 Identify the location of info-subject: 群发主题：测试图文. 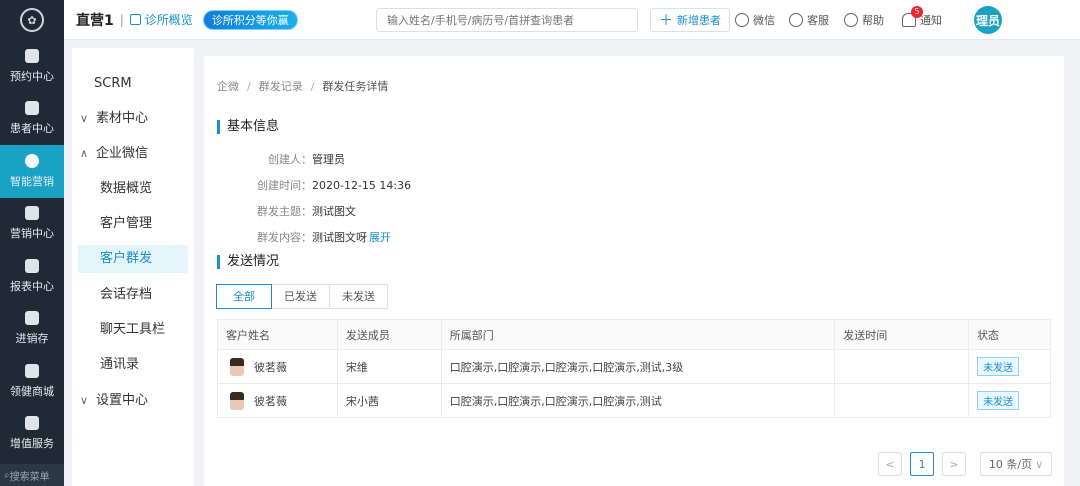
(300, 211).